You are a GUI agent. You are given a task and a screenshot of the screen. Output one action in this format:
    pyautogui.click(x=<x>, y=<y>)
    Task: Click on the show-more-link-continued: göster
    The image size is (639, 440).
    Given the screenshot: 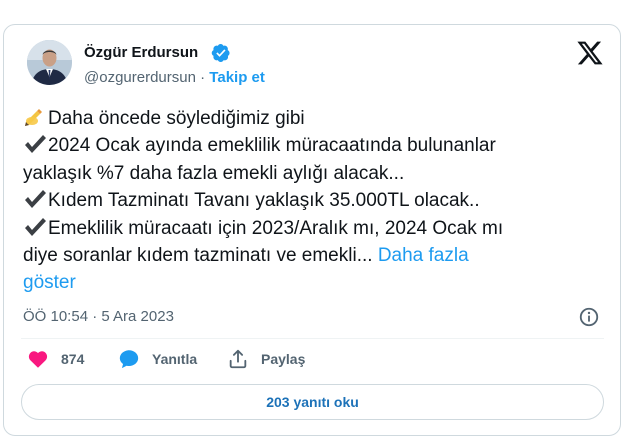 What is the action you would take?
    pyautogui.click(x=315, y=282)
    